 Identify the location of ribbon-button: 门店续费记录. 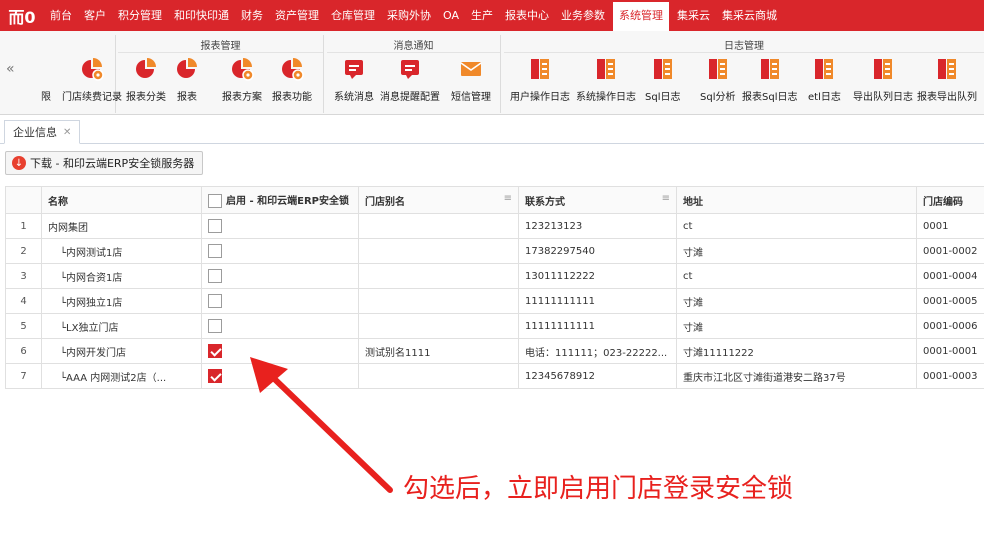
(92, 80).